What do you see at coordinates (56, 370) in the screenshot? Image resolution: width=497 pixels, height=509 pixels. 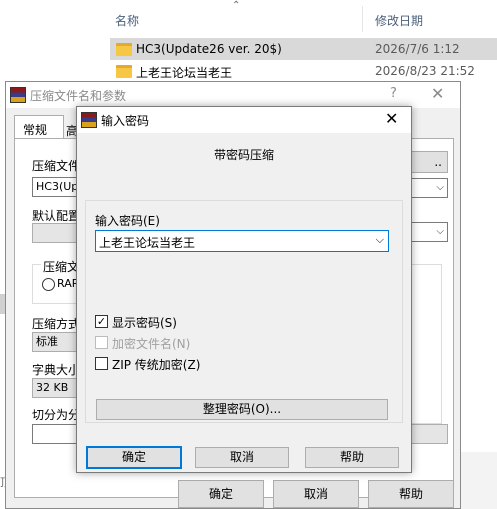 I see `dict-label: 字典大小` at bounding box center [56, 370].